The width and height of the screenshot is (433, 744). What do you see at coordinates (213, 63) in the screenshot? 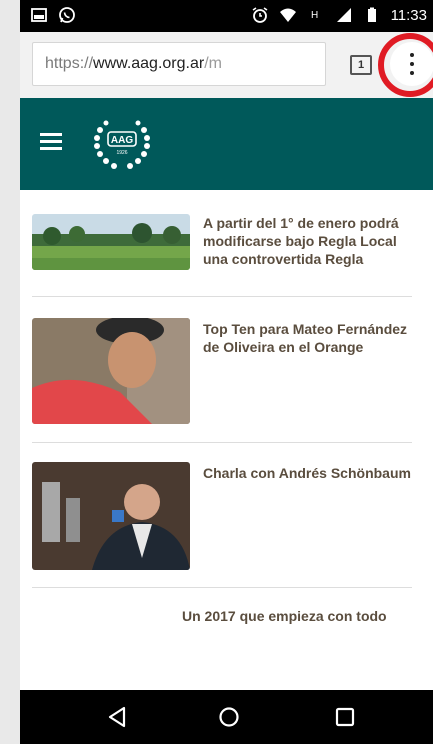
I see `url-path: /m` at bounding box center [213, 63].